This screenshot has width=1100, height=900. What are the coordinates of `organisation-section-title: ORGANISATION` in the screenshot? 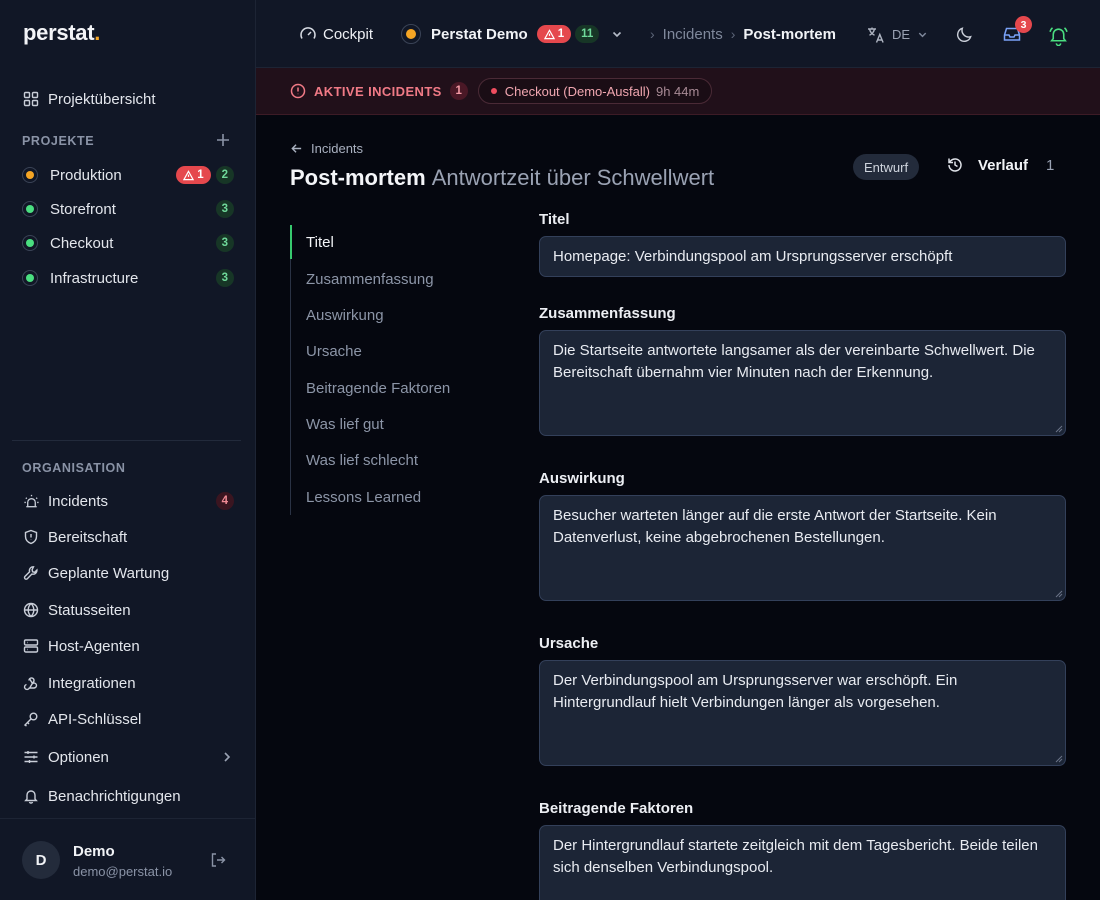 It's located at (74, 468).